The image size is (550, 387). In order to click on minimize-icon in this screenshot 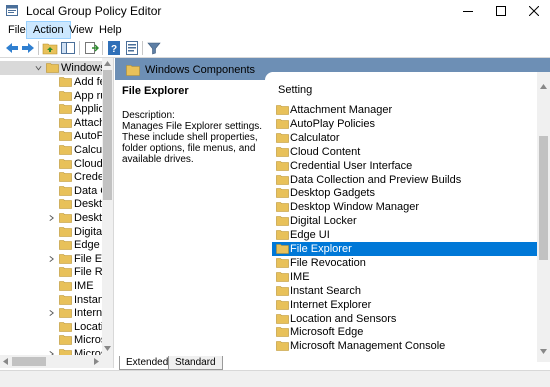, I will do `click(467, 11)`.